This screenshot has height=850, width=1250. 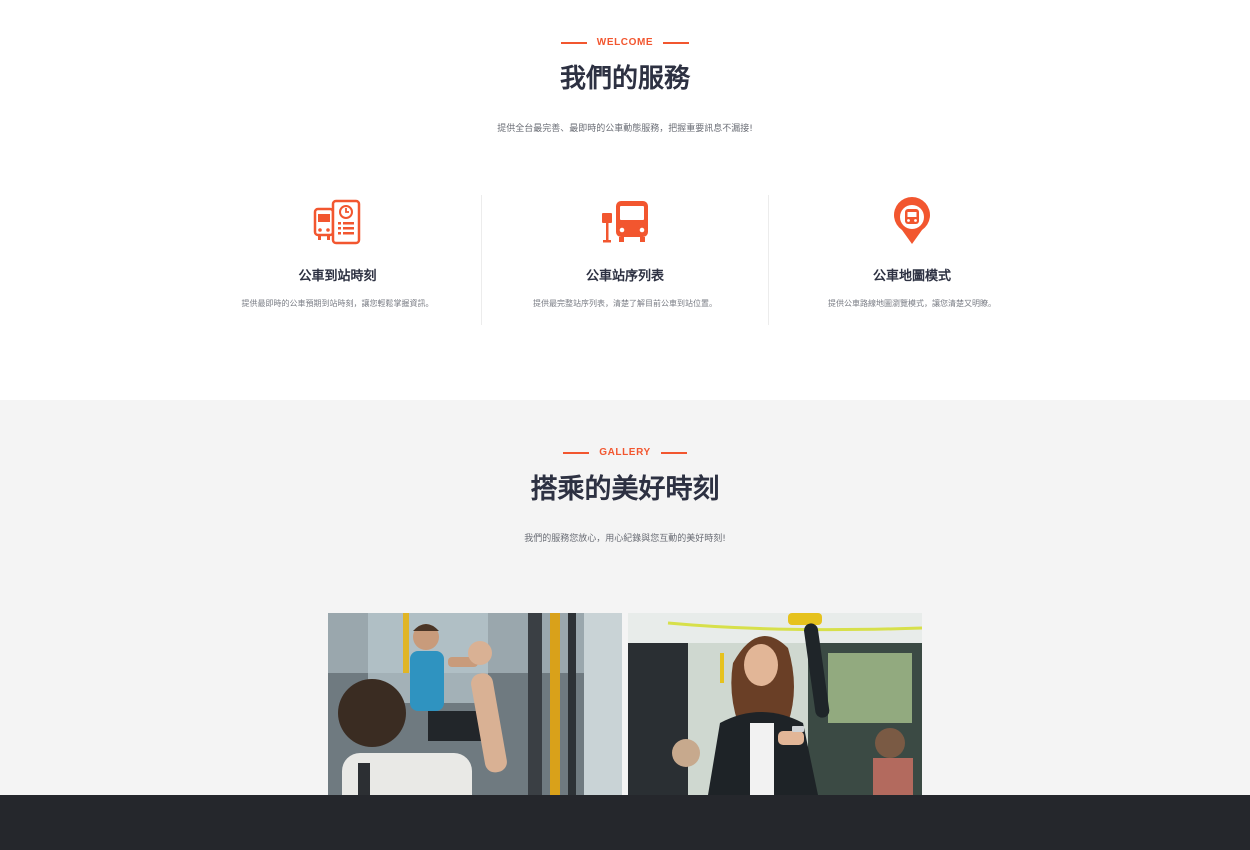 What do you see at coordinates (911, 276) in the screenshot?
I see `feature-title: 公車地圖模式` at bounding box center [911, 276].